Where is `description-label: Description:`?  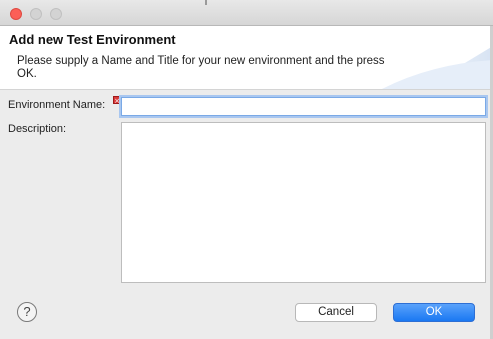
description-label: Description: is located at coordinates (37, 129).